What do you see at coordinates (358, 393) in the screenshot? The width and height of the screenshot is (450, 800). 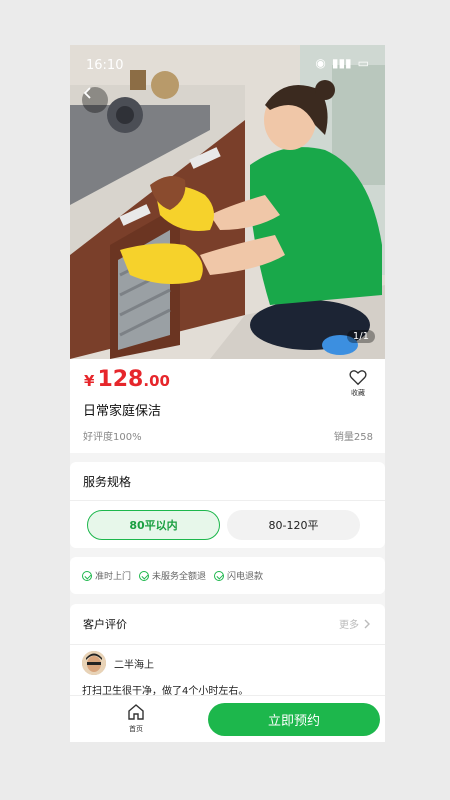 I see `favorite-label: 收藏` at bounding box center [358, 393].